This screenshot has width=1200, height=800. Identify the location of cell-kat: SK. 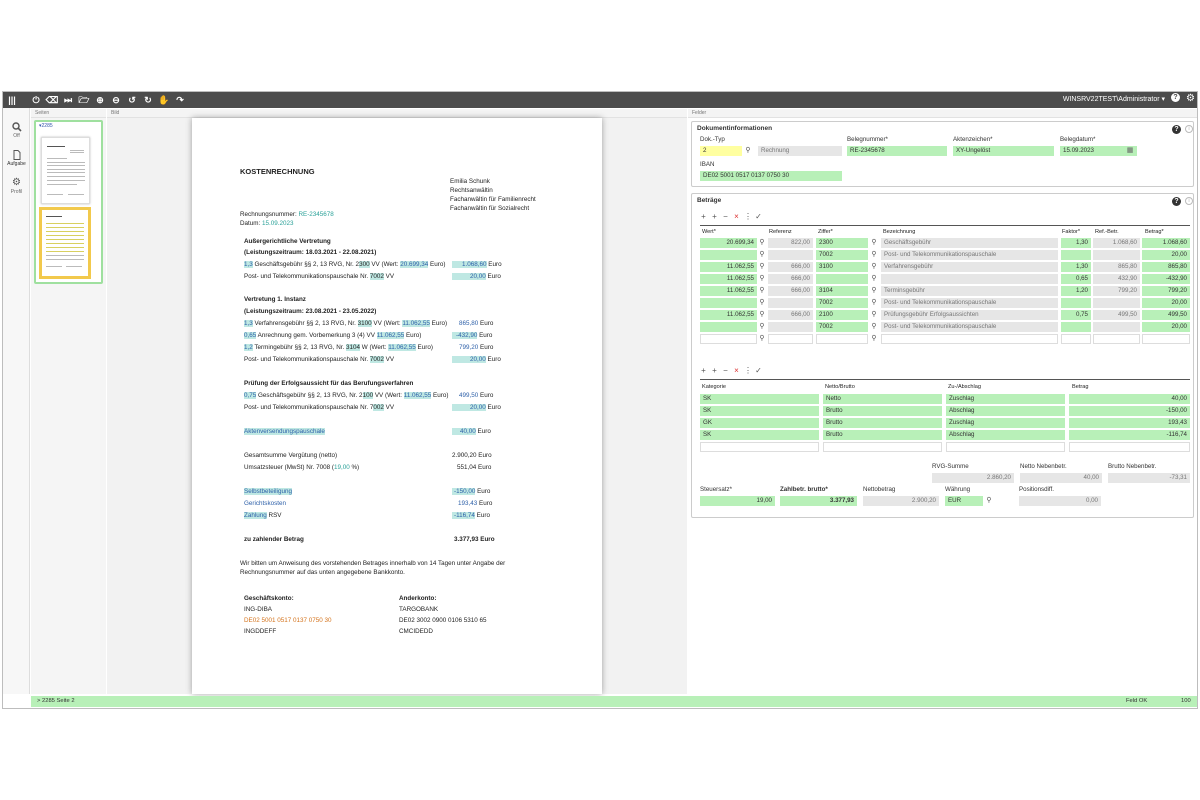
(759, 411).